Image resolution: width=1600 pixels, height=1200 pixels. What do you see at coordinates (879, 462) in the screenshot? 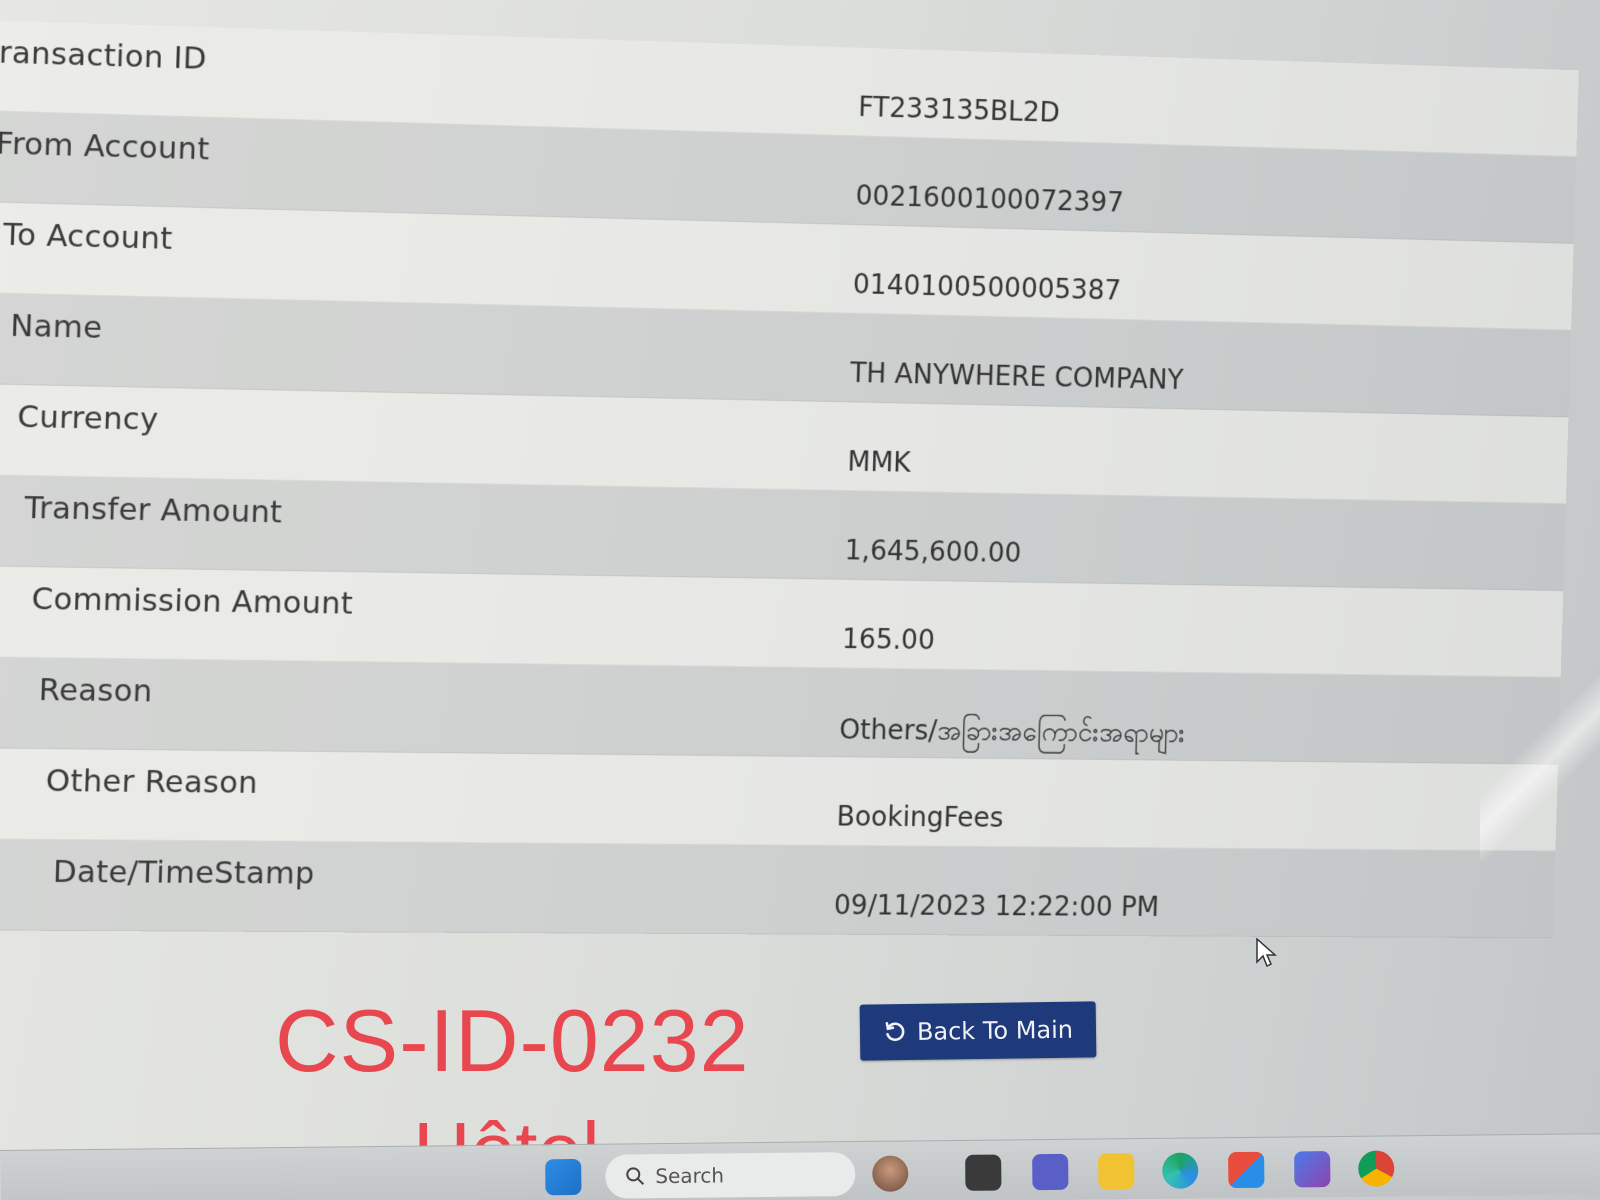
I see `value-currency: MMK` at bounding box center [879, 462].